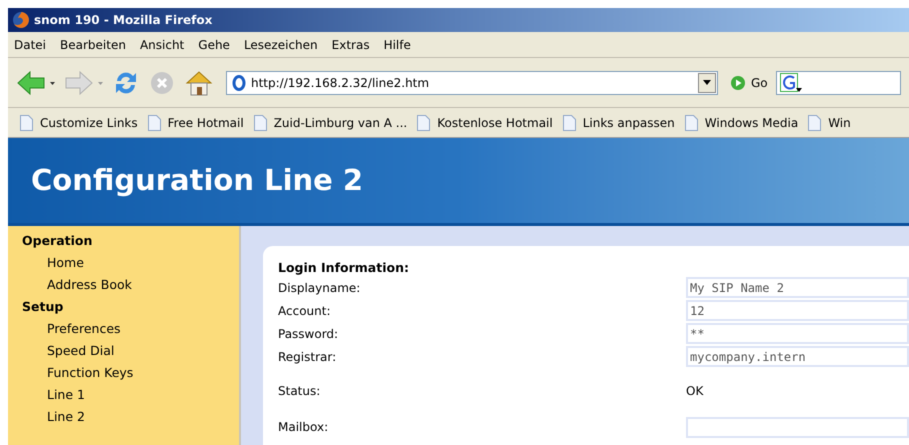 This screenshot has width=909, height=445. I want to click on field-value: 12, so click(697, 311).